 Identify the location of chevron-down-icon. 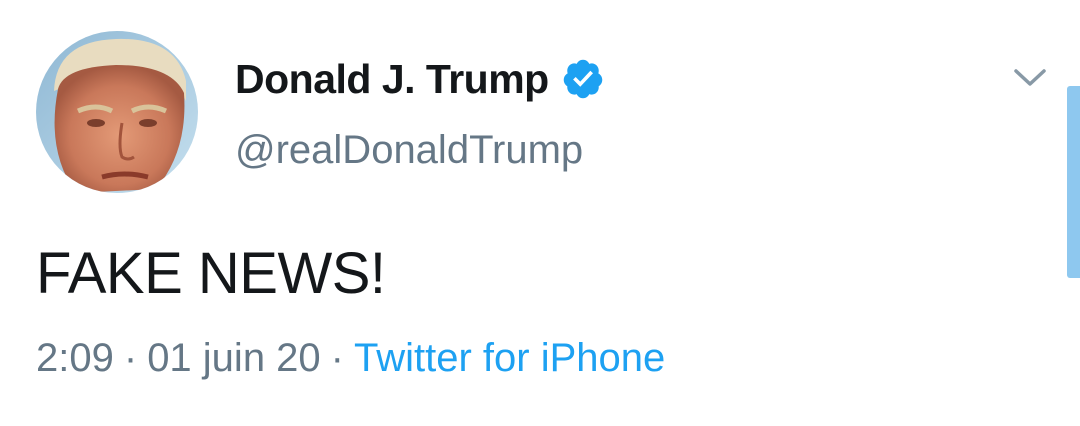
(1030, 77).